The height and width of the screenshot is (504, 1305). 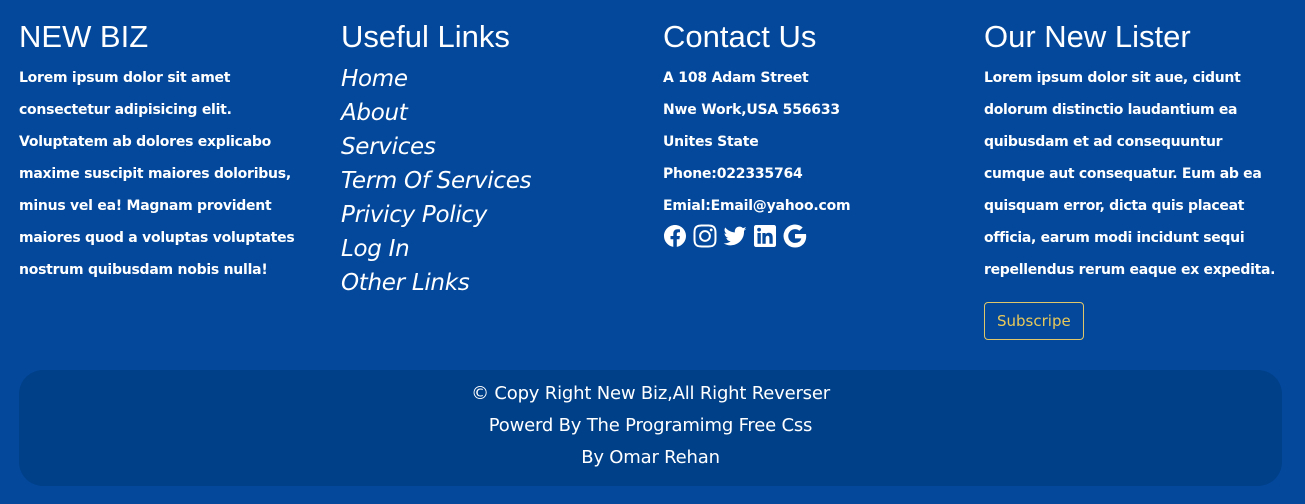 What do you see at coordinates (795, 236) in the screenshot?
I see `google-icon` at bounding box center [795, 236].